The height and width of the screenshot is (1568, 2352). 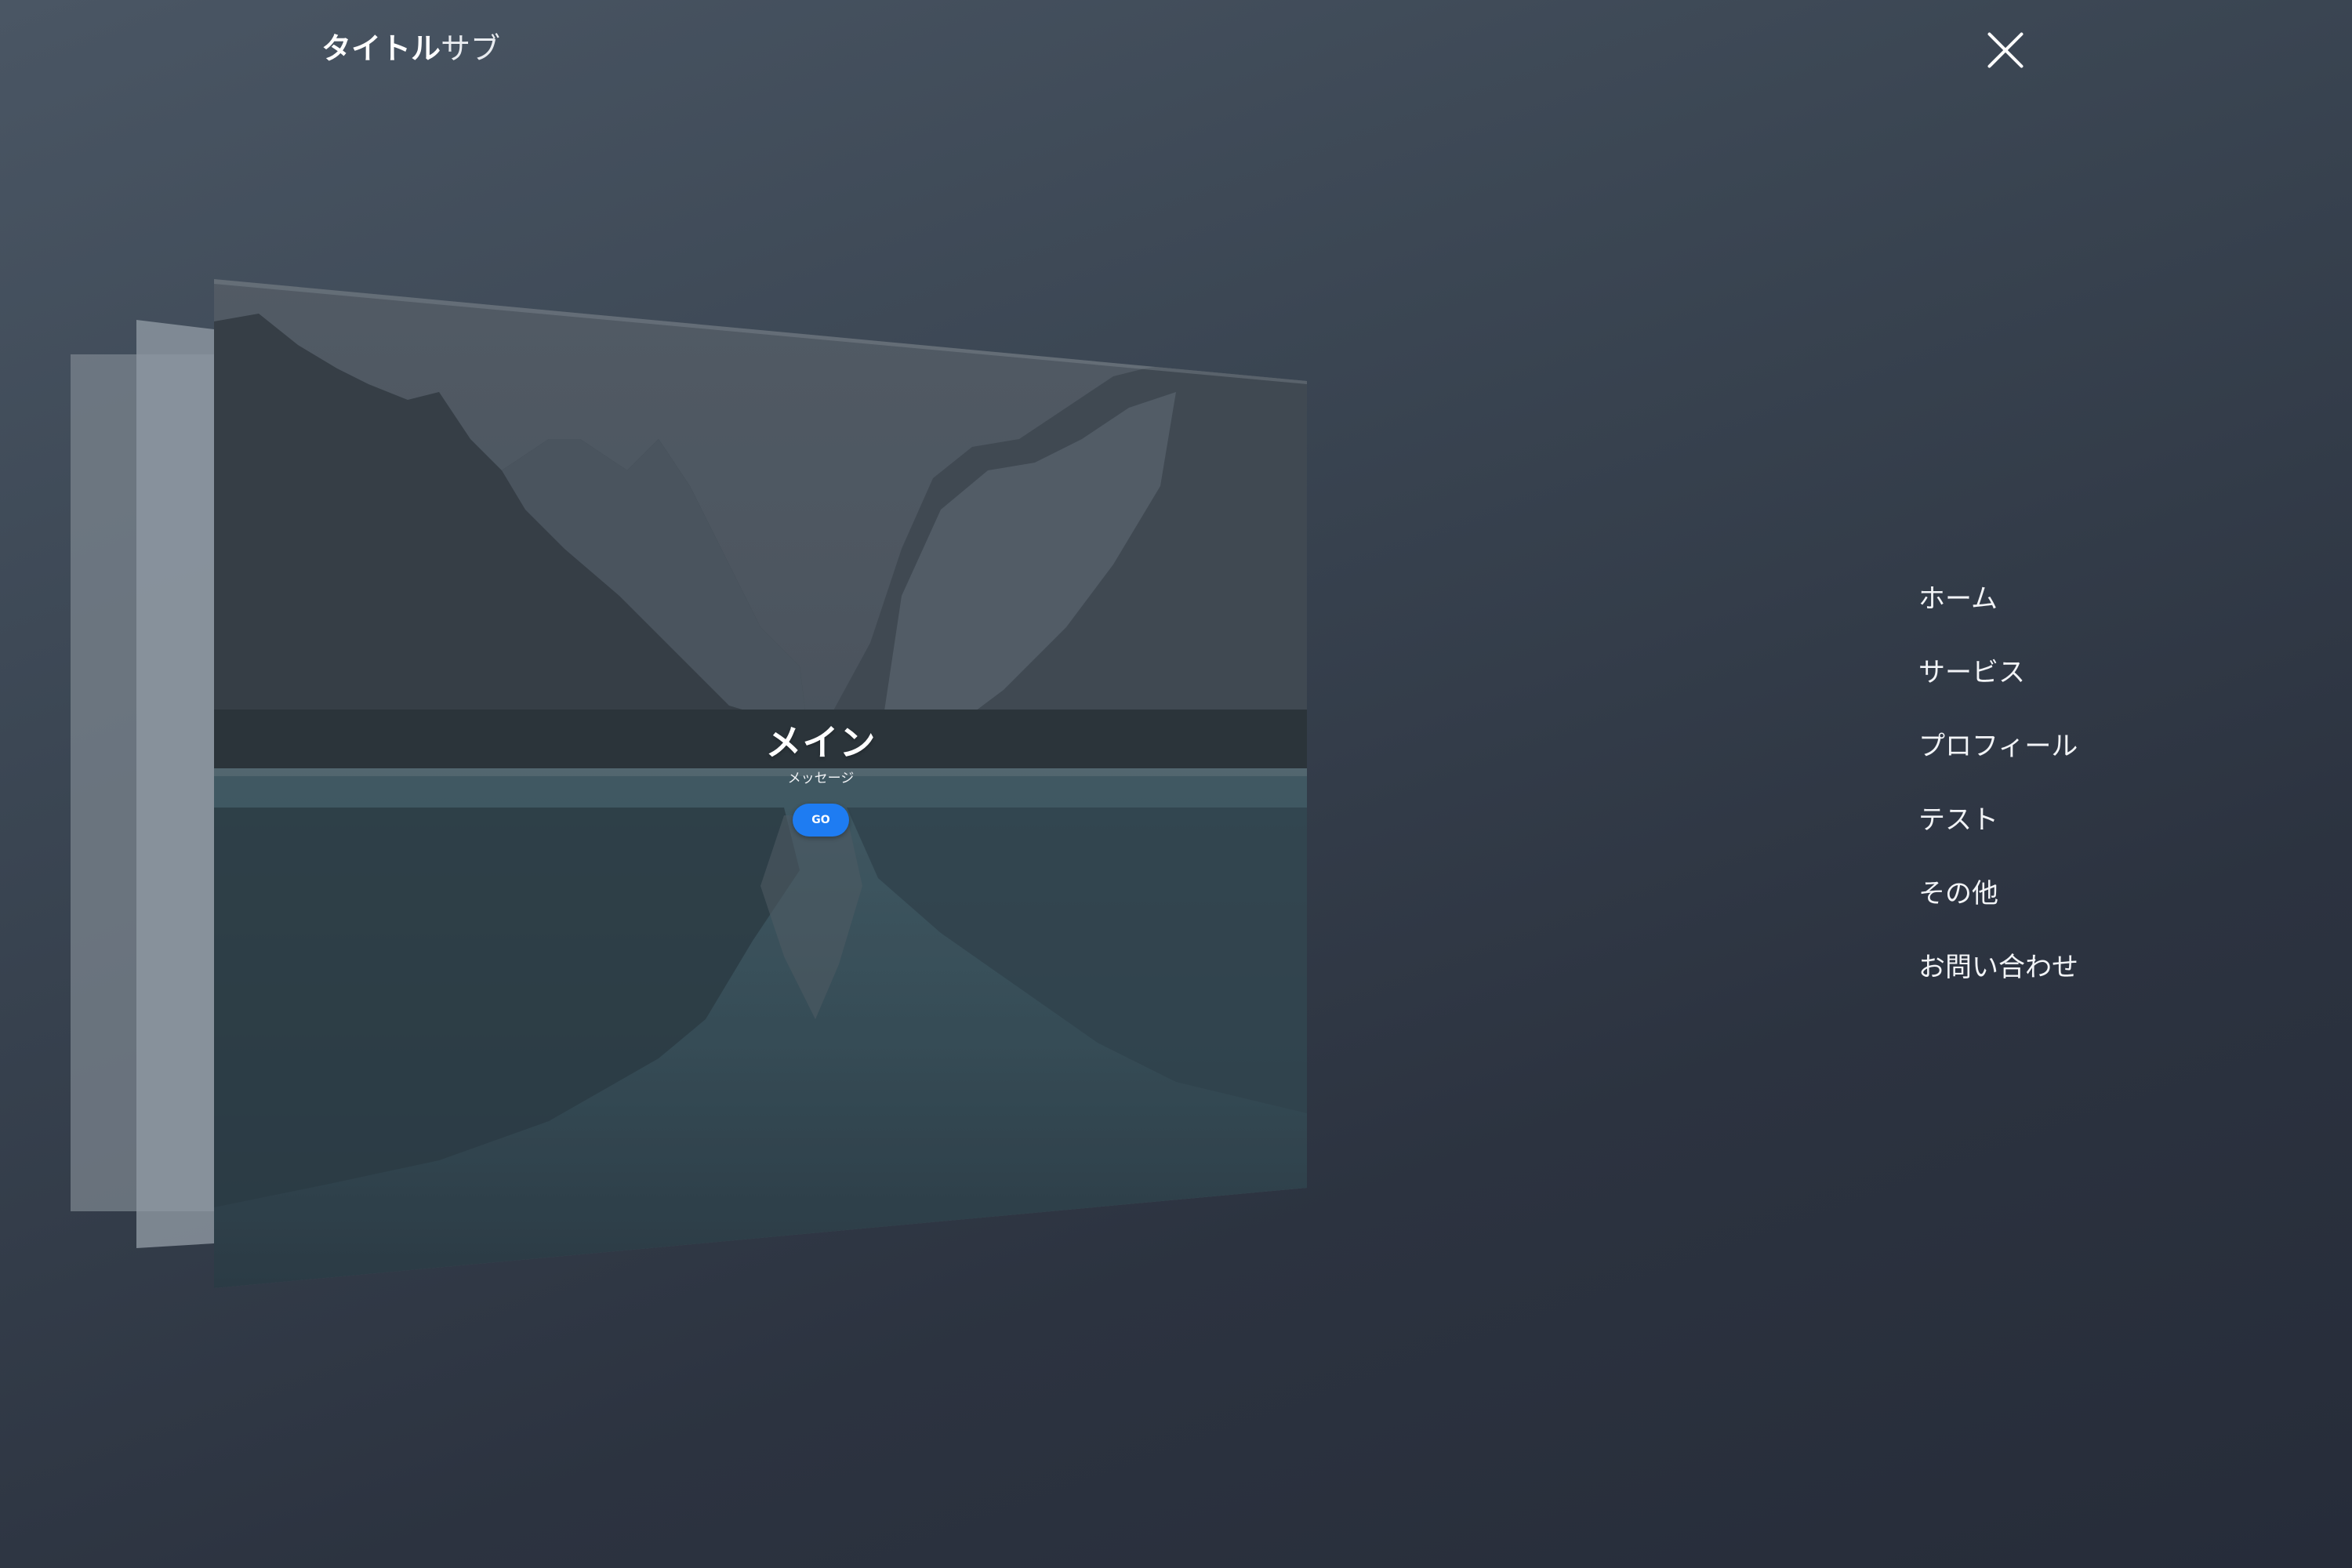 What do you see at coordinates (821, 820) in the screenshot?
I see `go-button: GO` at bounding box center [821, 820].